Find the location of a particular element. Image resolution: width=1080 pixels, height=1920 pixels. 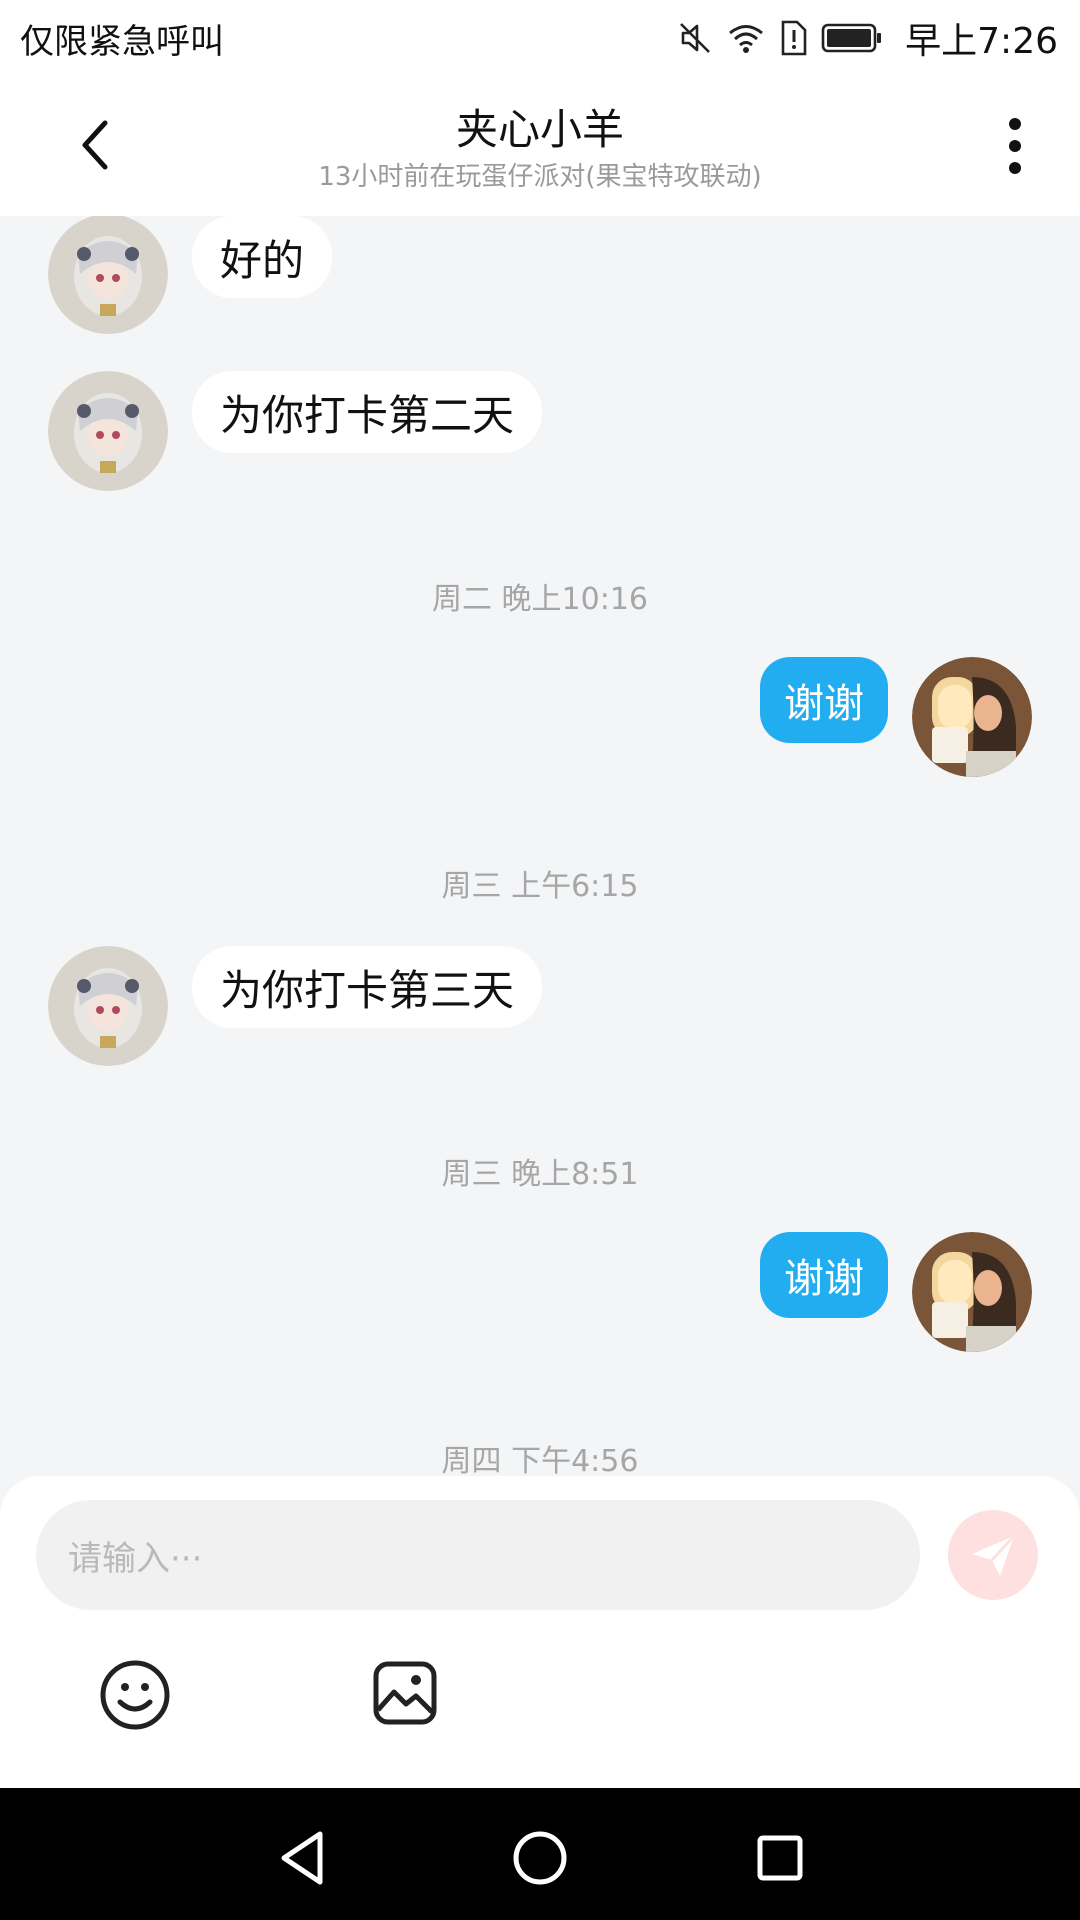

back-triangle-icon is located at coordinates (302, 1858).